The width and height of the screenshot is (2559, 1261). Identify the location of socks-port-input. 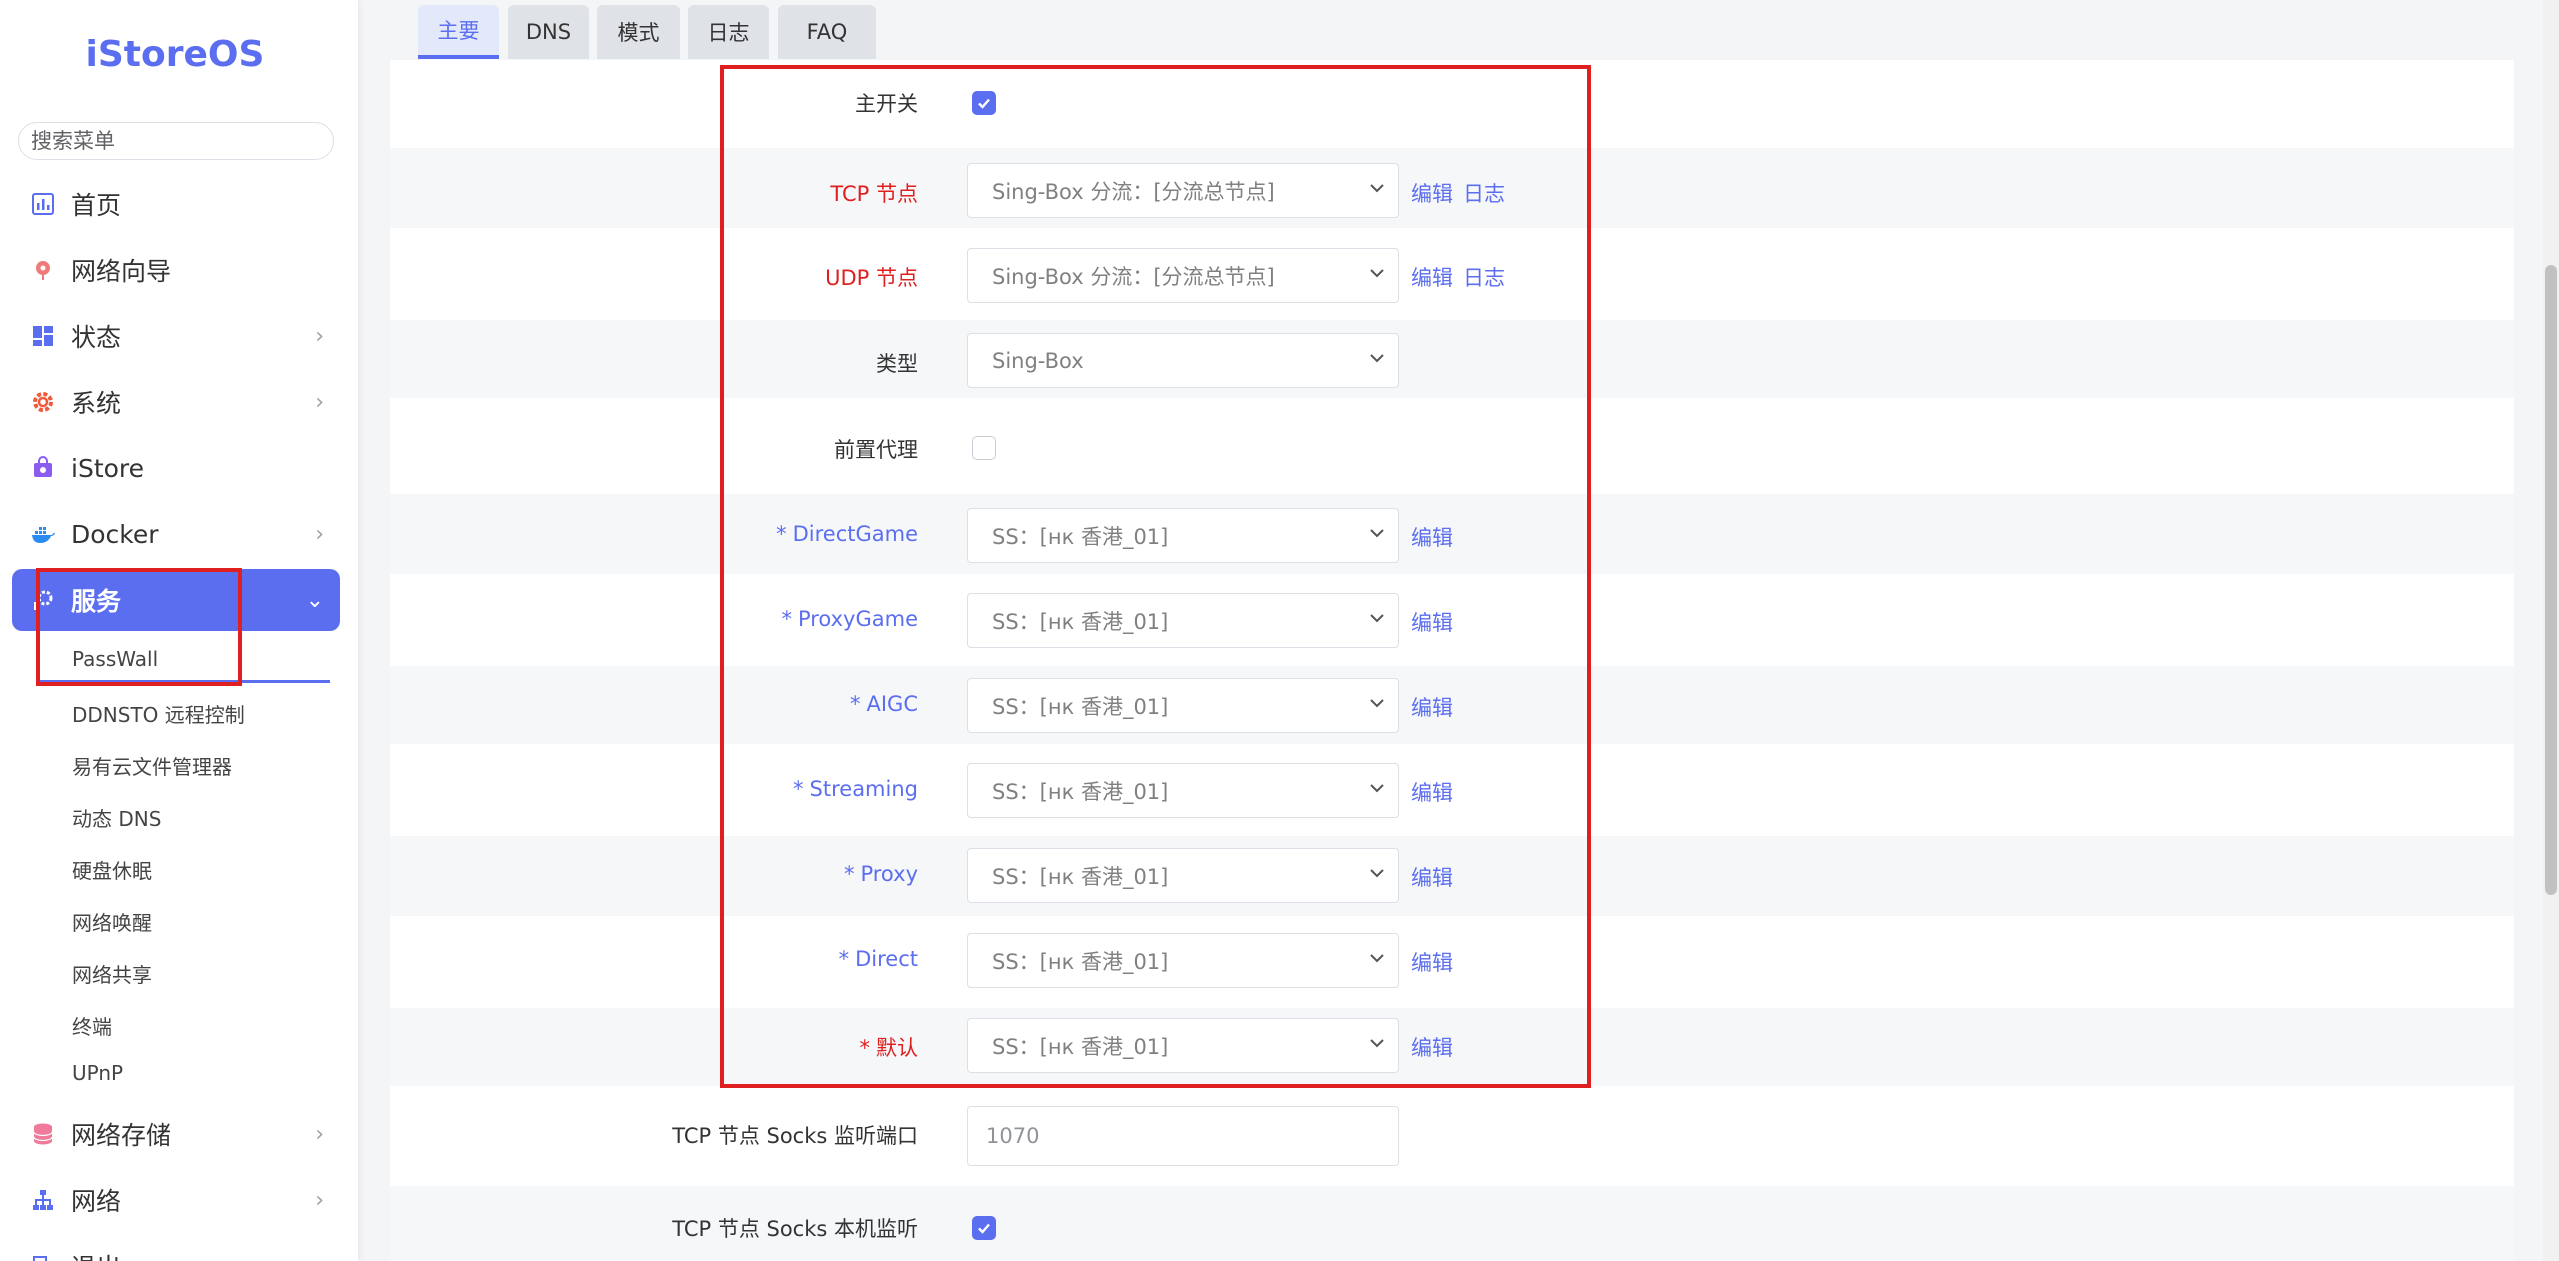
(1183, 1136).